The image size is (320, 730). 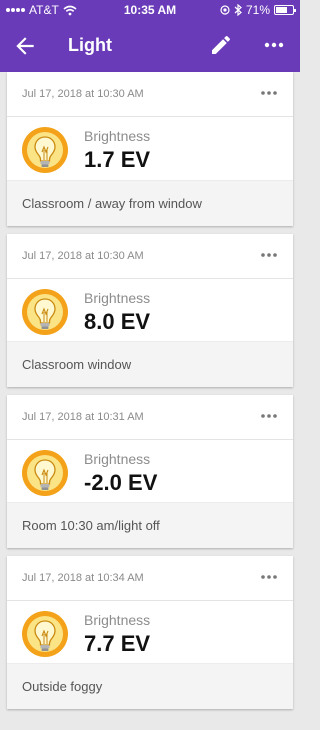 I want to click on entry-body: Brightness -2.0 EV, so click(x=150, y=471).